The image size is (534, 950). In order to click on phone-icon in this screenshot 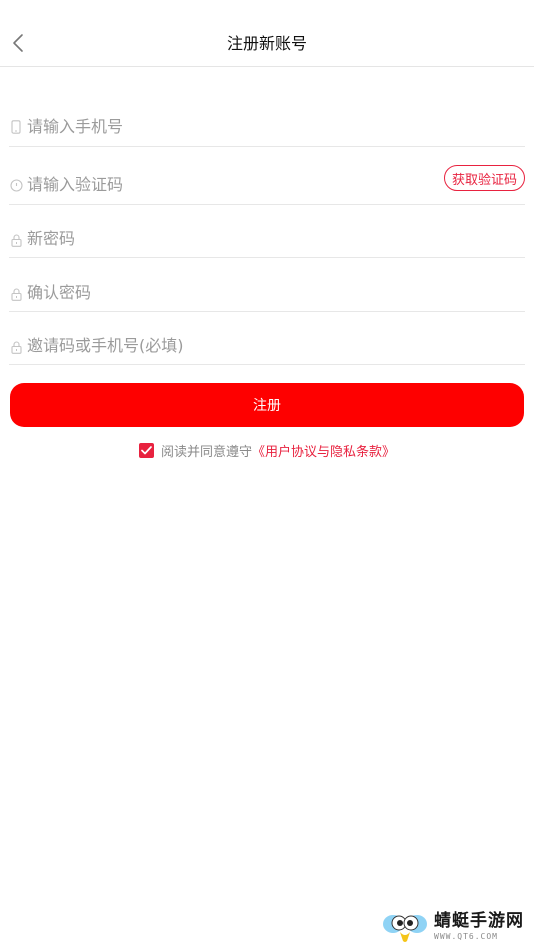, I will do `click(16, 127)`.